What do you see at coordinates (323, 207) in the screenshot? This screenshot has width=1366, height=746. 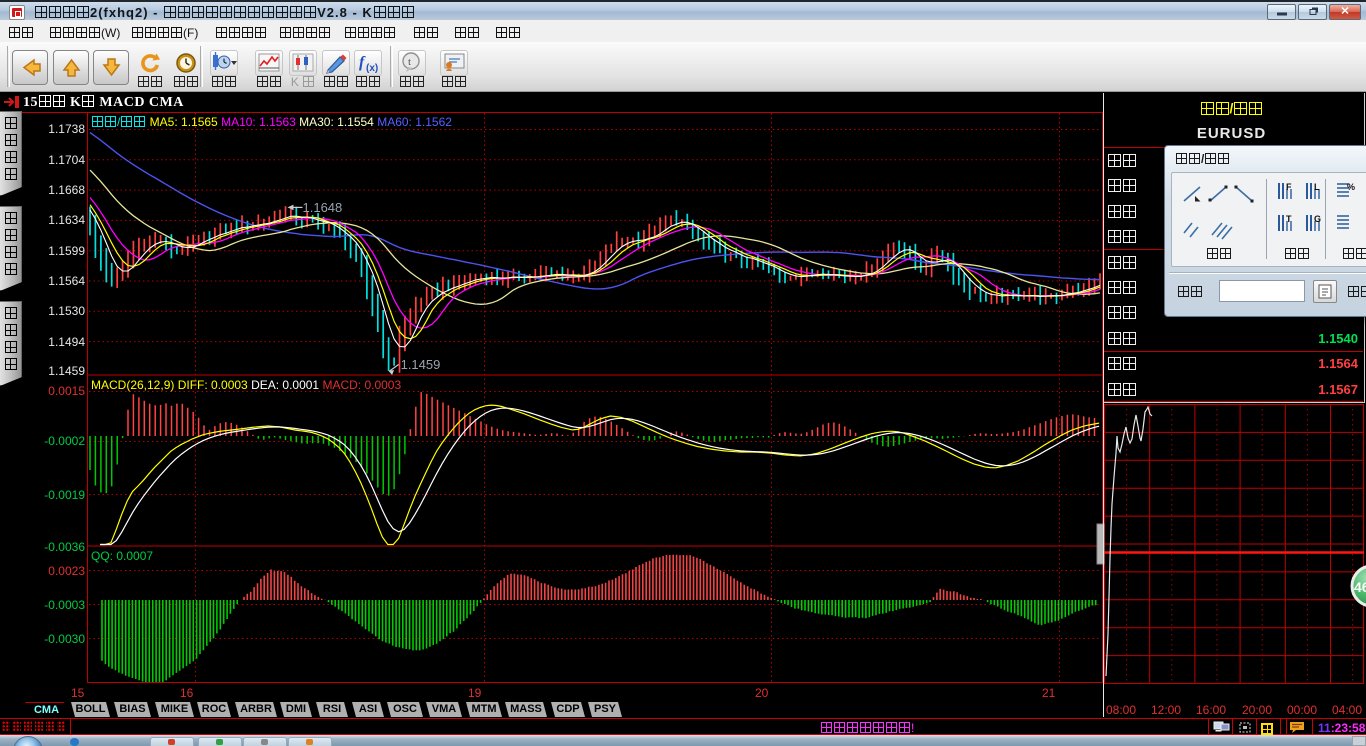 I see `svg-text: 1.1648` at bounding box center [323, 207].